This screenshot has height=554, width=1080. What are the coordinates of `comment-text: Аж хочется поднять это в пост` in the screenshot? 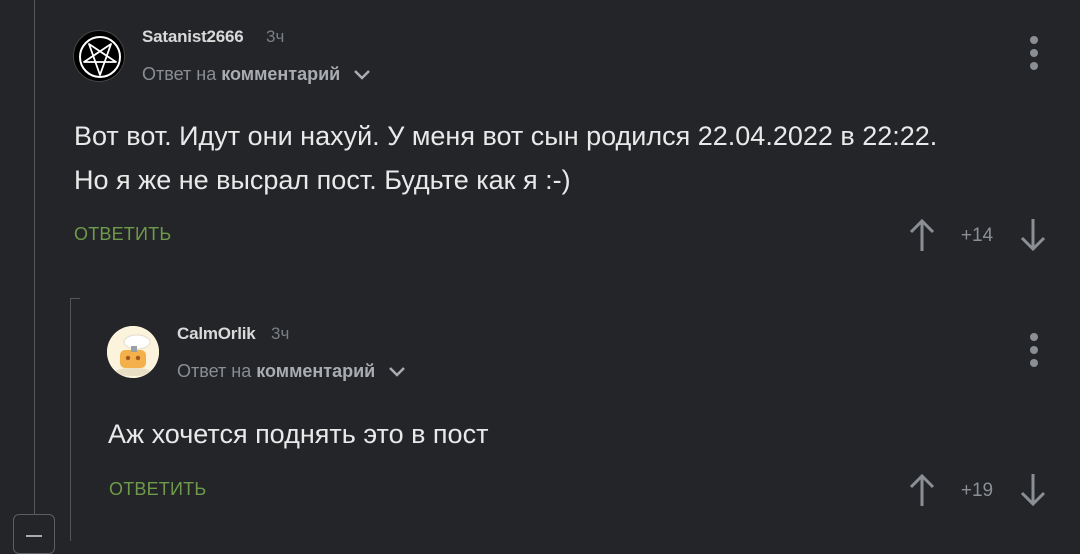 It's located at (298, 434).